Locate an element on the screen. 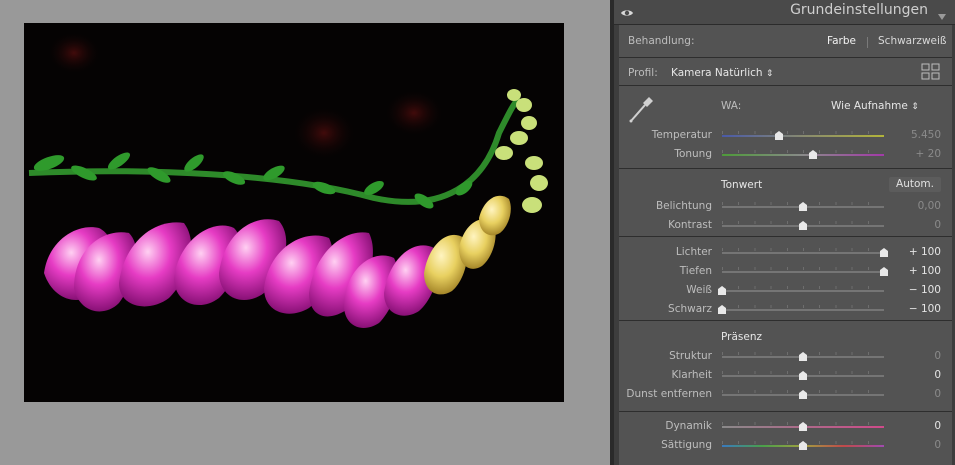  auto-tone-button: Autom. is located at coordinates (915, 184).